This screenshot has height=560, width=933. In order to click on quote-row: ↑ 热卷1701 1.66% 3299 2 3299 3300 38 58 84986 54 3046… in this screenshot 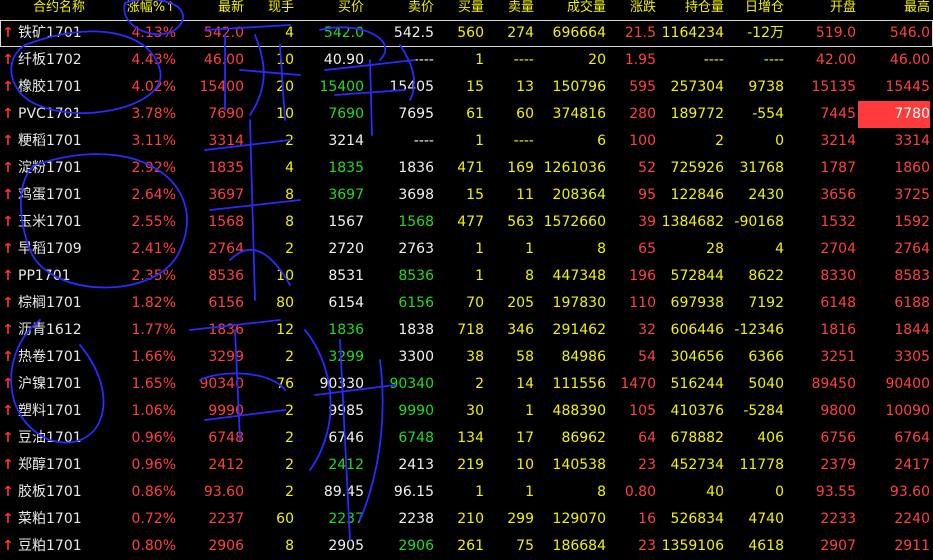, I will do `click(466, 357)`.